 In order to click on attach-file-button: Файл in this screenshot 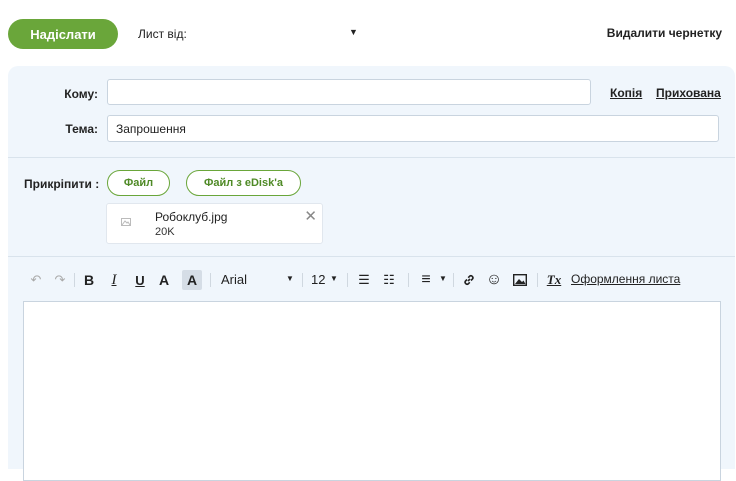, I will do `click(138, 183)`.